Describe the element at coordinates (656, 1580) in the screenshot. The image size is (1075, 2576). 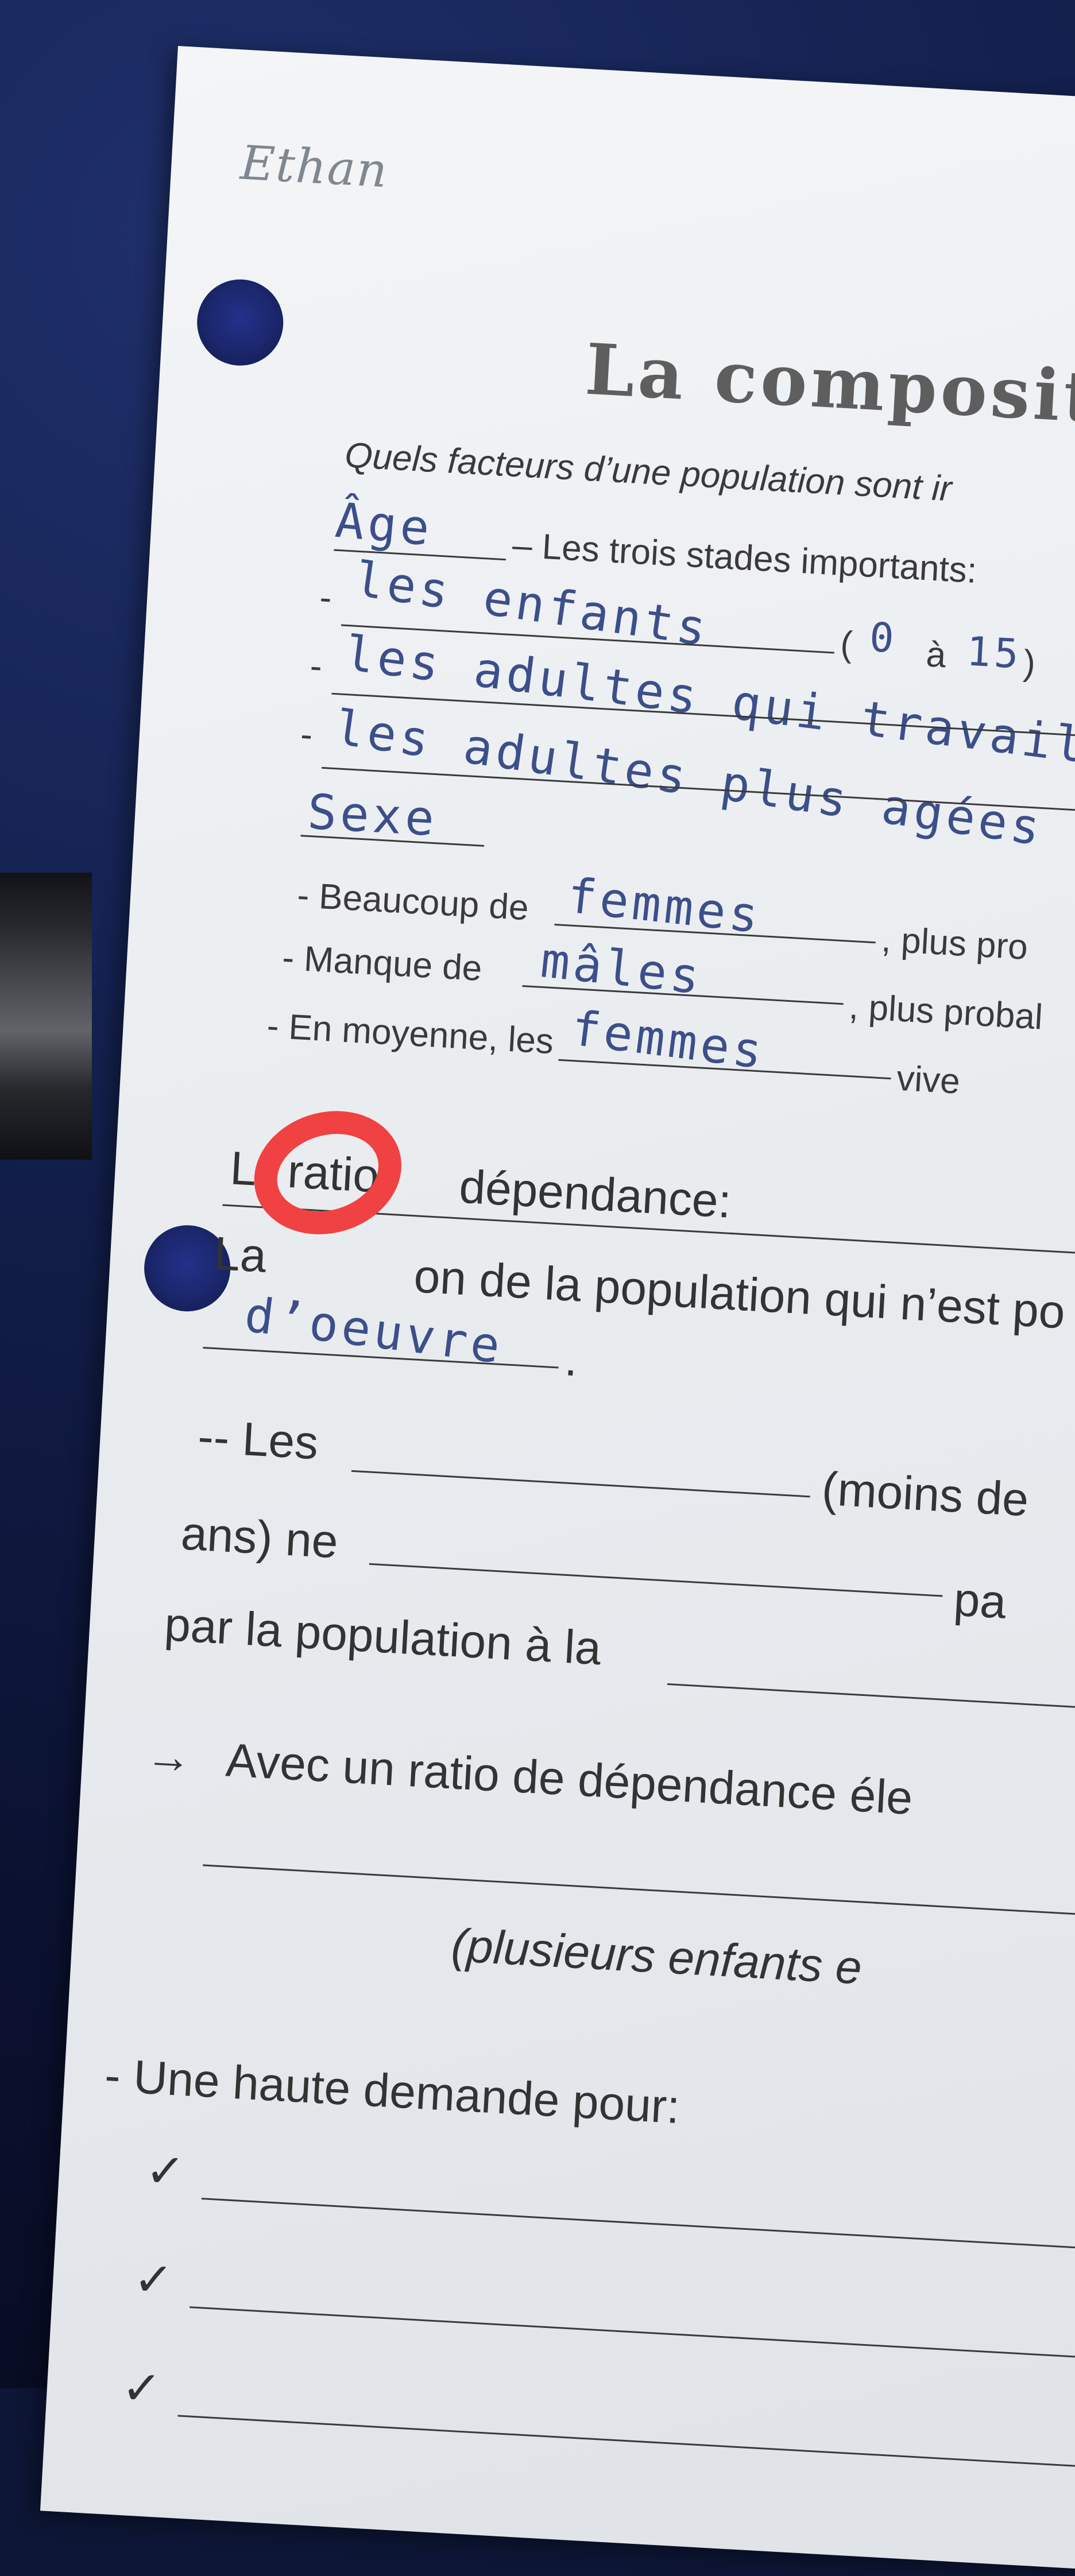
I see `ratio-line-2-blank` at that location.